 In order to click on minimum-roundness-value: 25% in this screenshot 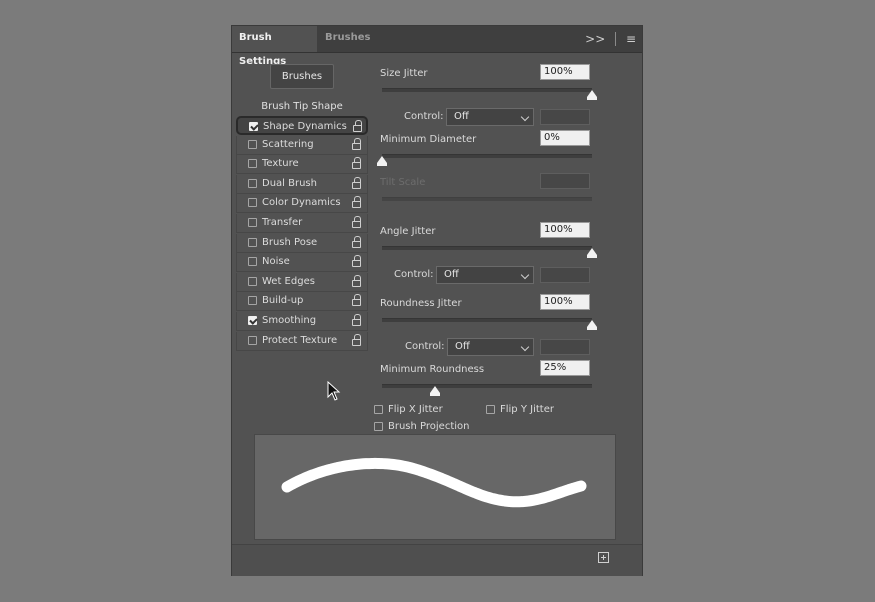, I will do `click(565, 368)`.